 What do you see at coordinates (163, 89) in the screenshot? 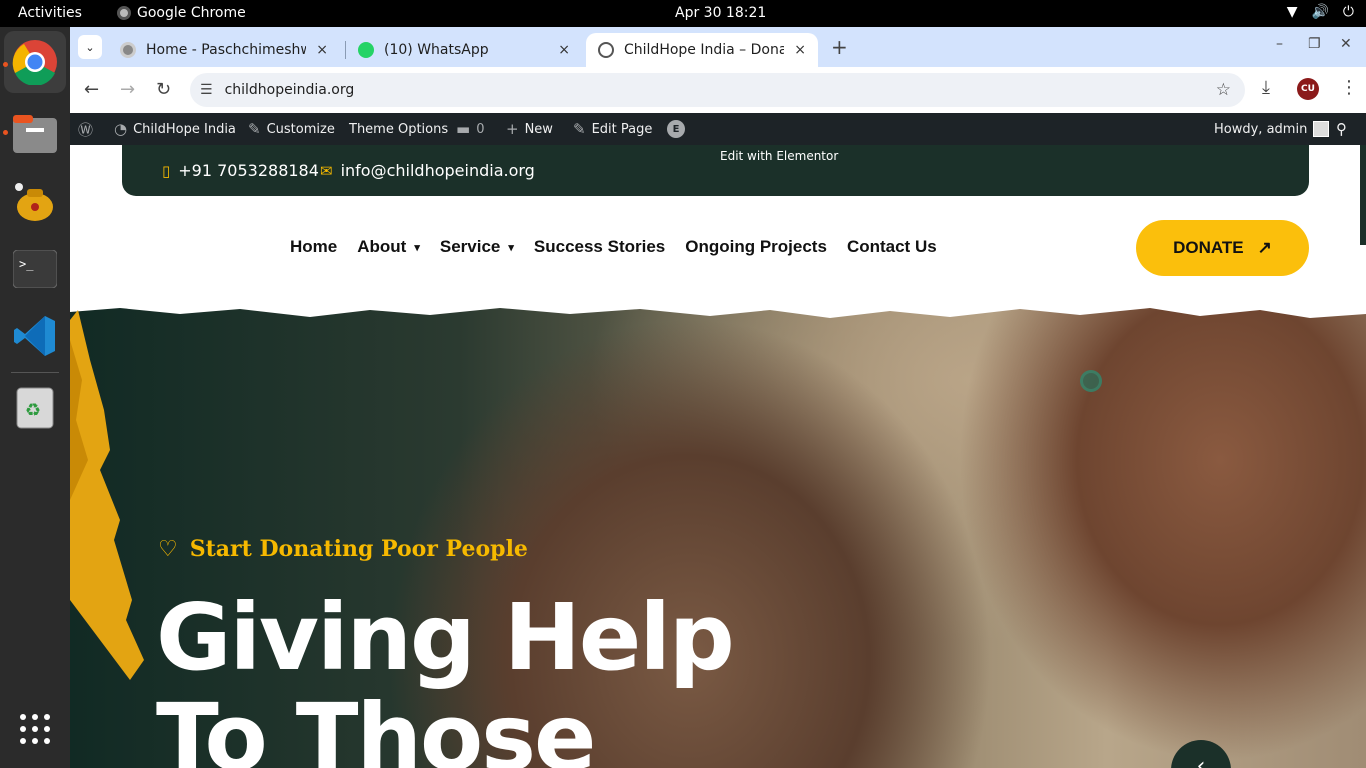
I see `reload-button: ↻` at bounding box center [163, 89].